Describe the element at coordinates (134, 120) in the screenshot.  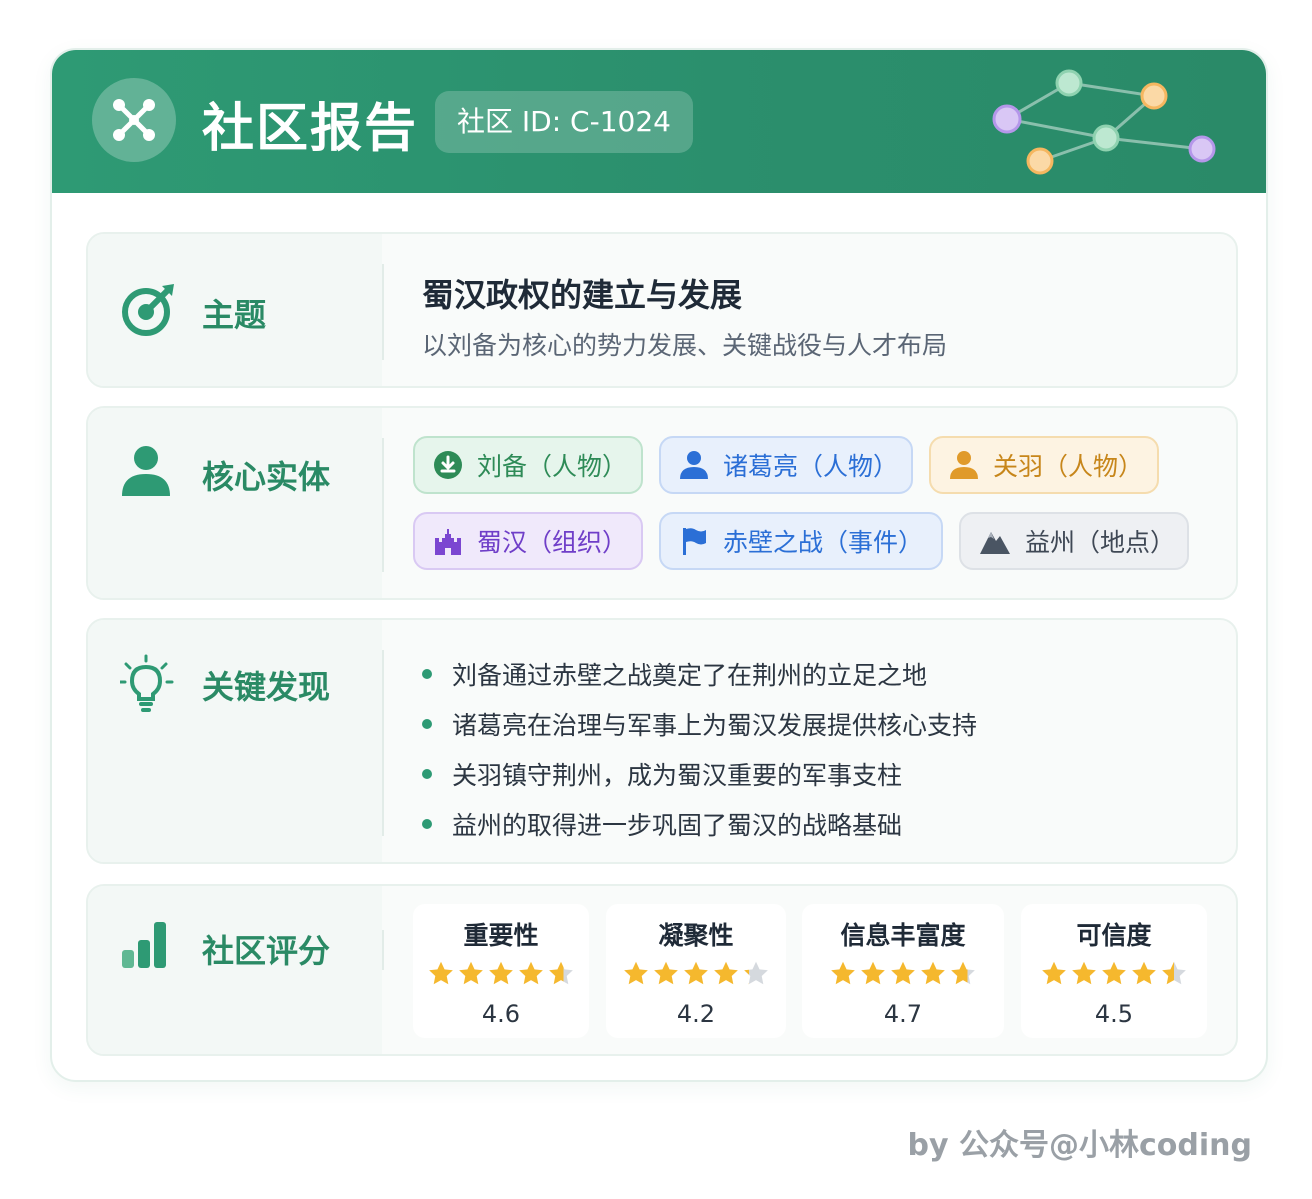
I see `network-nodes-icon` at that location.